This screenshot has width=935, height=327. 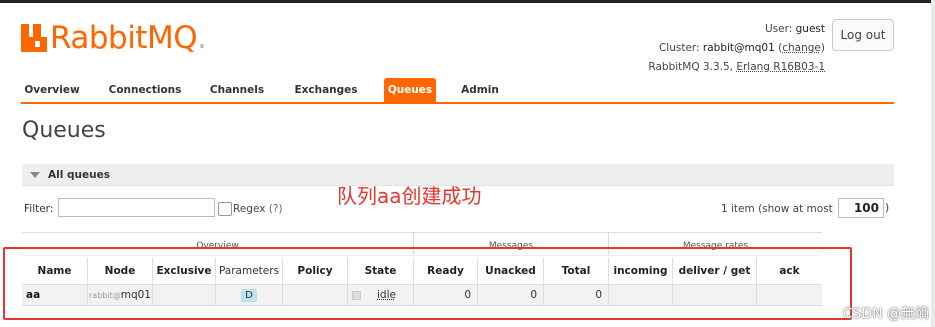 What do you see at coordinates (249, 271) in the screenshot?
I see `col-header-parameters: Parameters` at bounding box center [249, 271].